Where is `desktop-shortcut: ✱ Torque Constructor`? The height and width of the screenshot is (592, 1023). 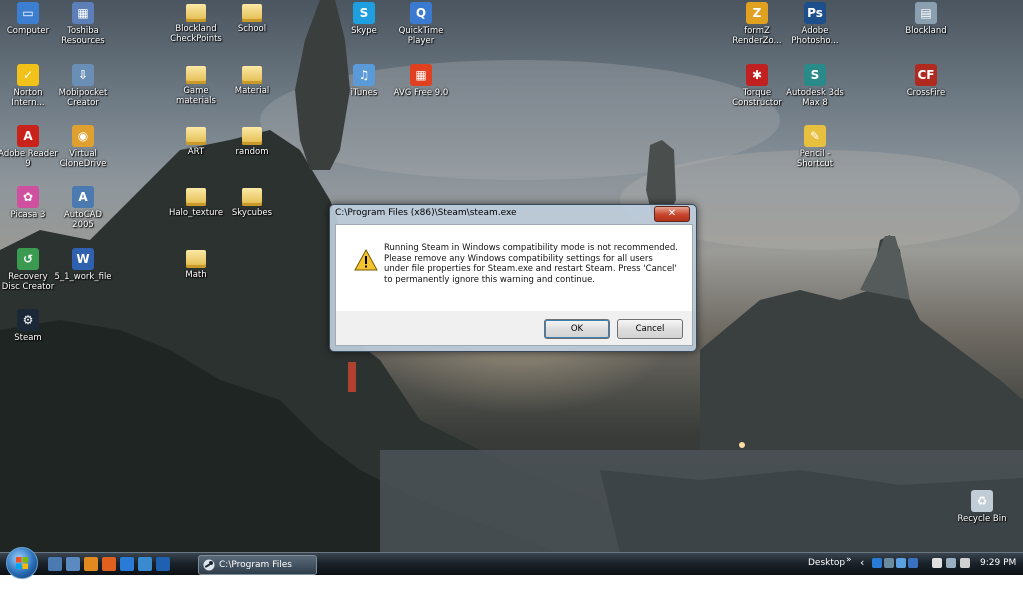
desktop-shortcut: ✱ Torque Constructor is located at coordinates (757, 86).